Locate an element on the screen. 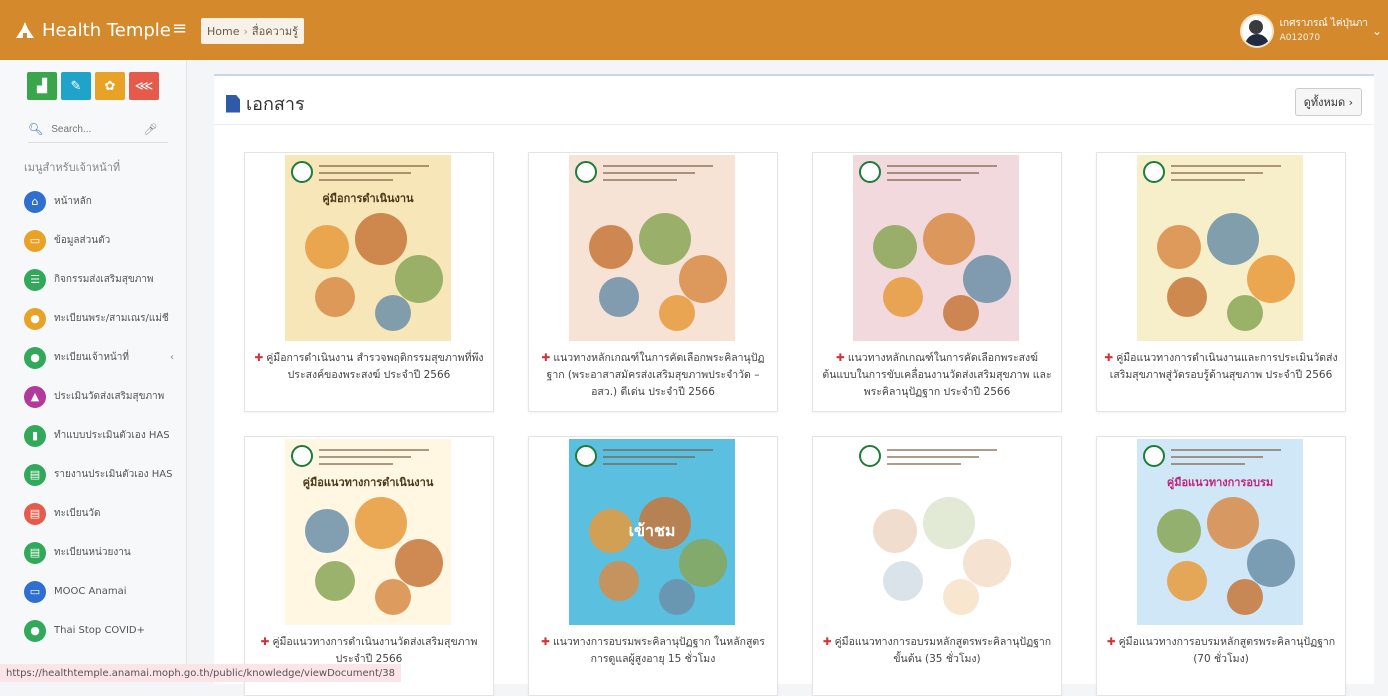 Image resolution: width=1388 pixels, height=696 pixels. sidebar-item-label: ประเมินวัดส่งเสริมสุขภาพ is located at coordinates (109, 396).